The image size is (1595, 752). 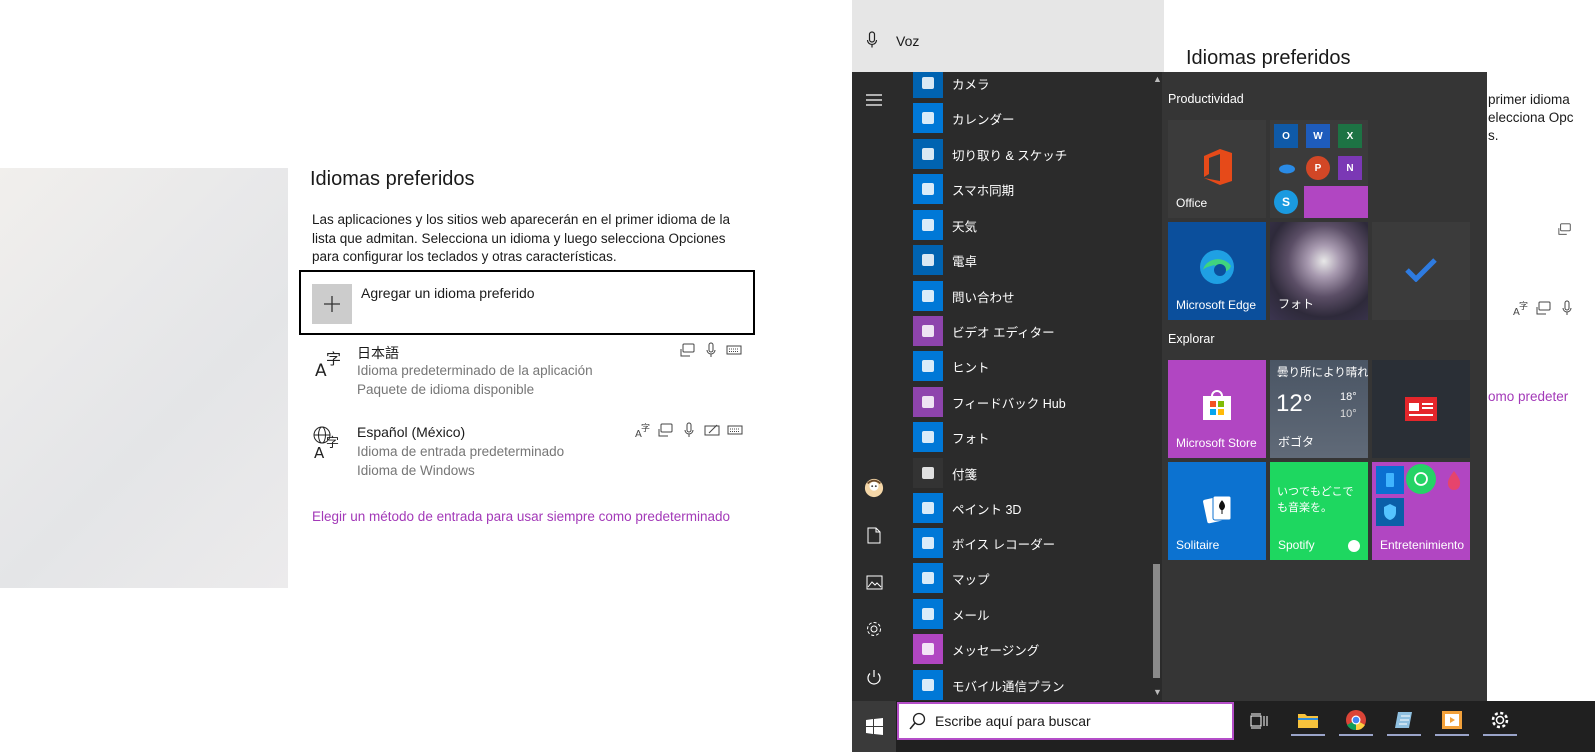 I want to click on user-avatar, so click(x=874, y=488).